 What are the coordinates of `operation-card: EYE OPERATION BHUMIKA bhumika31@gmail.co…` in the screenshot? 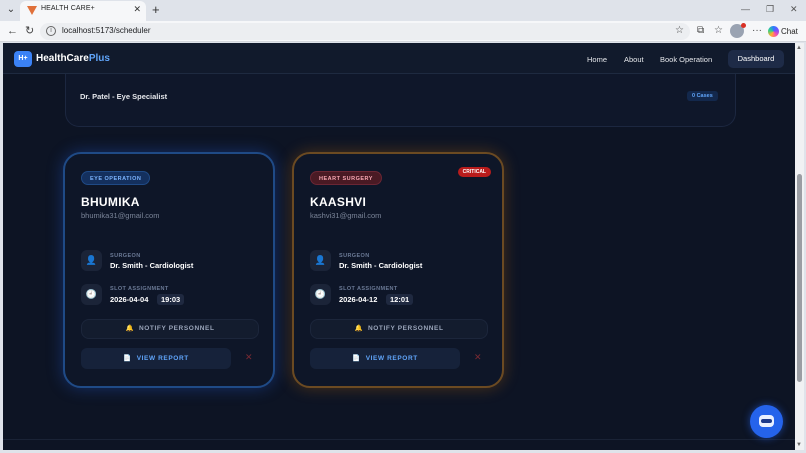 It's located at (169, 270).